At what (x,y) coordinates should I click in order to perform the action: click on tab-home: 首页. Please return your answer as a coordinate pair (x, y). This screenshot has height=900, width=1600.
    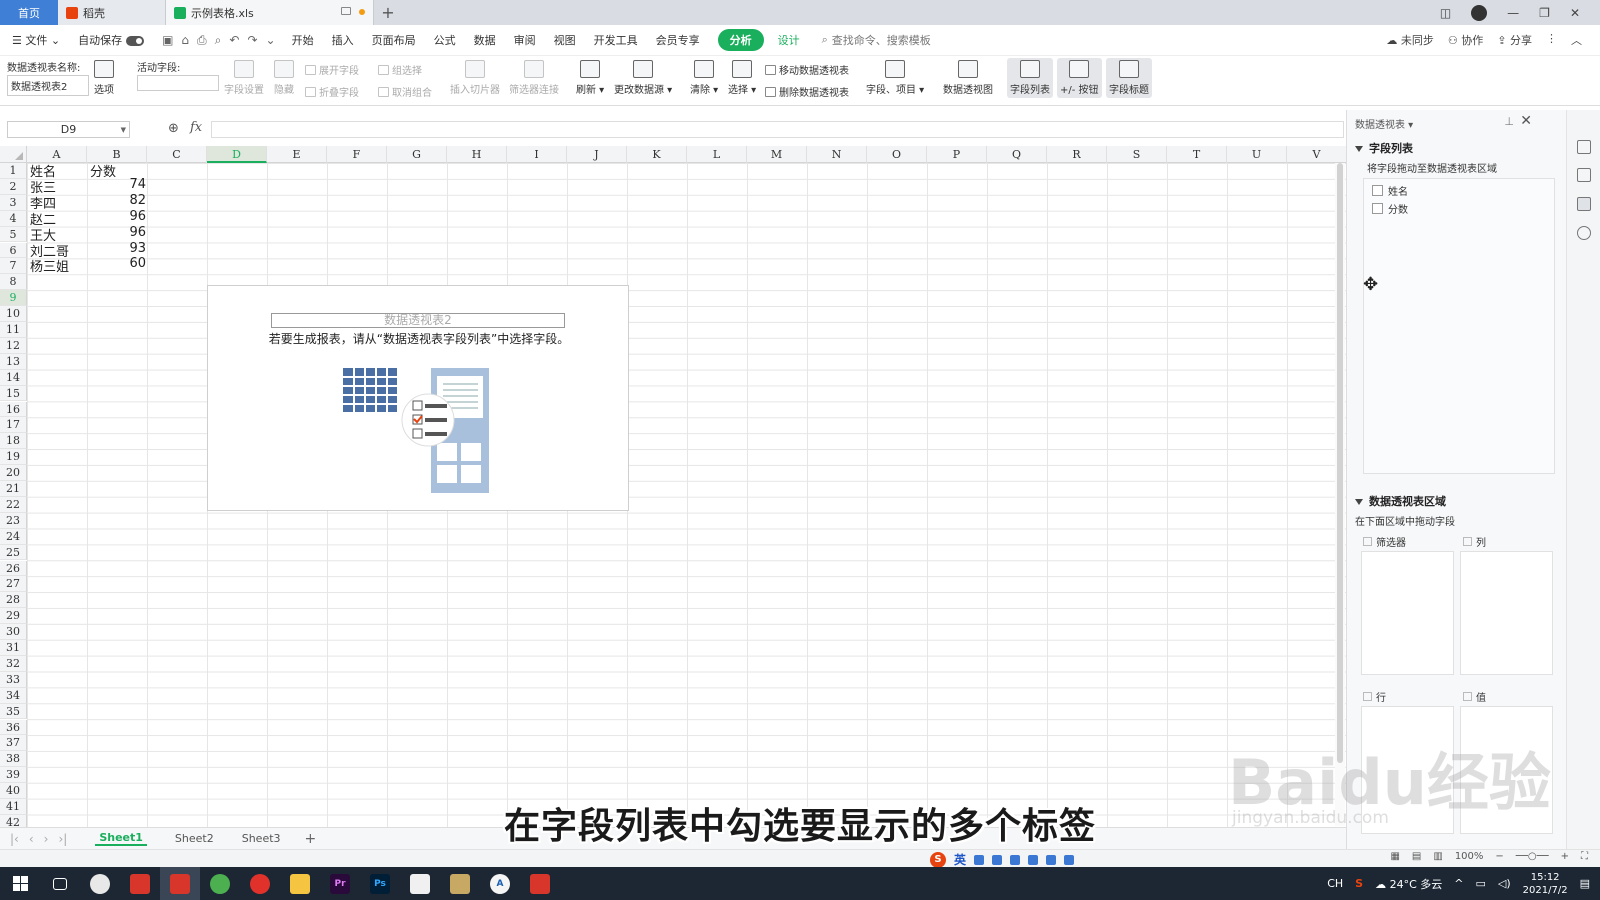
    Looking at the image, I should click on (29, 12).